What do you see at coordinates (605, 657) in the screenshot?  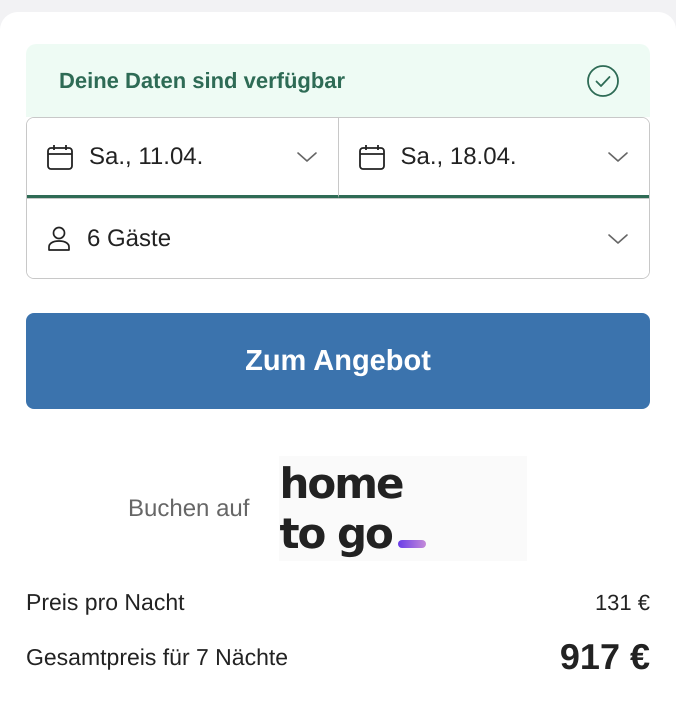 I see `price-value: 917 €` at bounding box center [605, 657].